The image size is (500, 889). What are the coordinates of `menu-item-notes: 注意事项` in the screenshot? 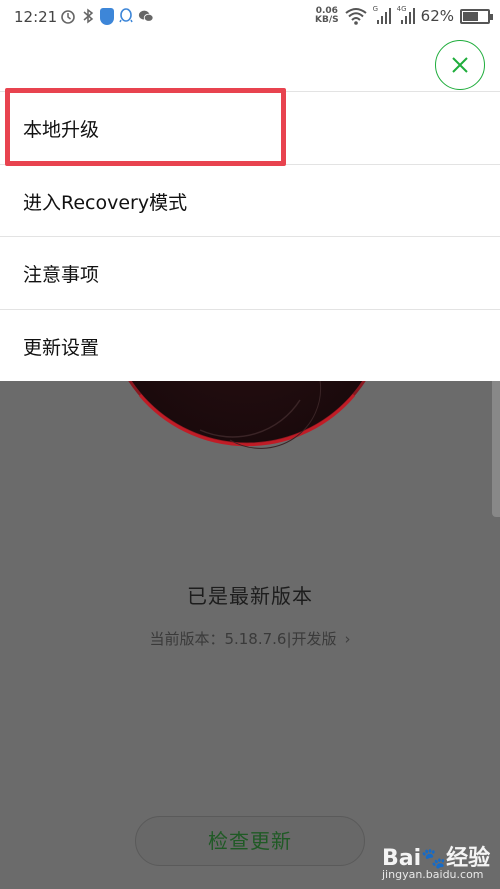 It's located at (250, 272).